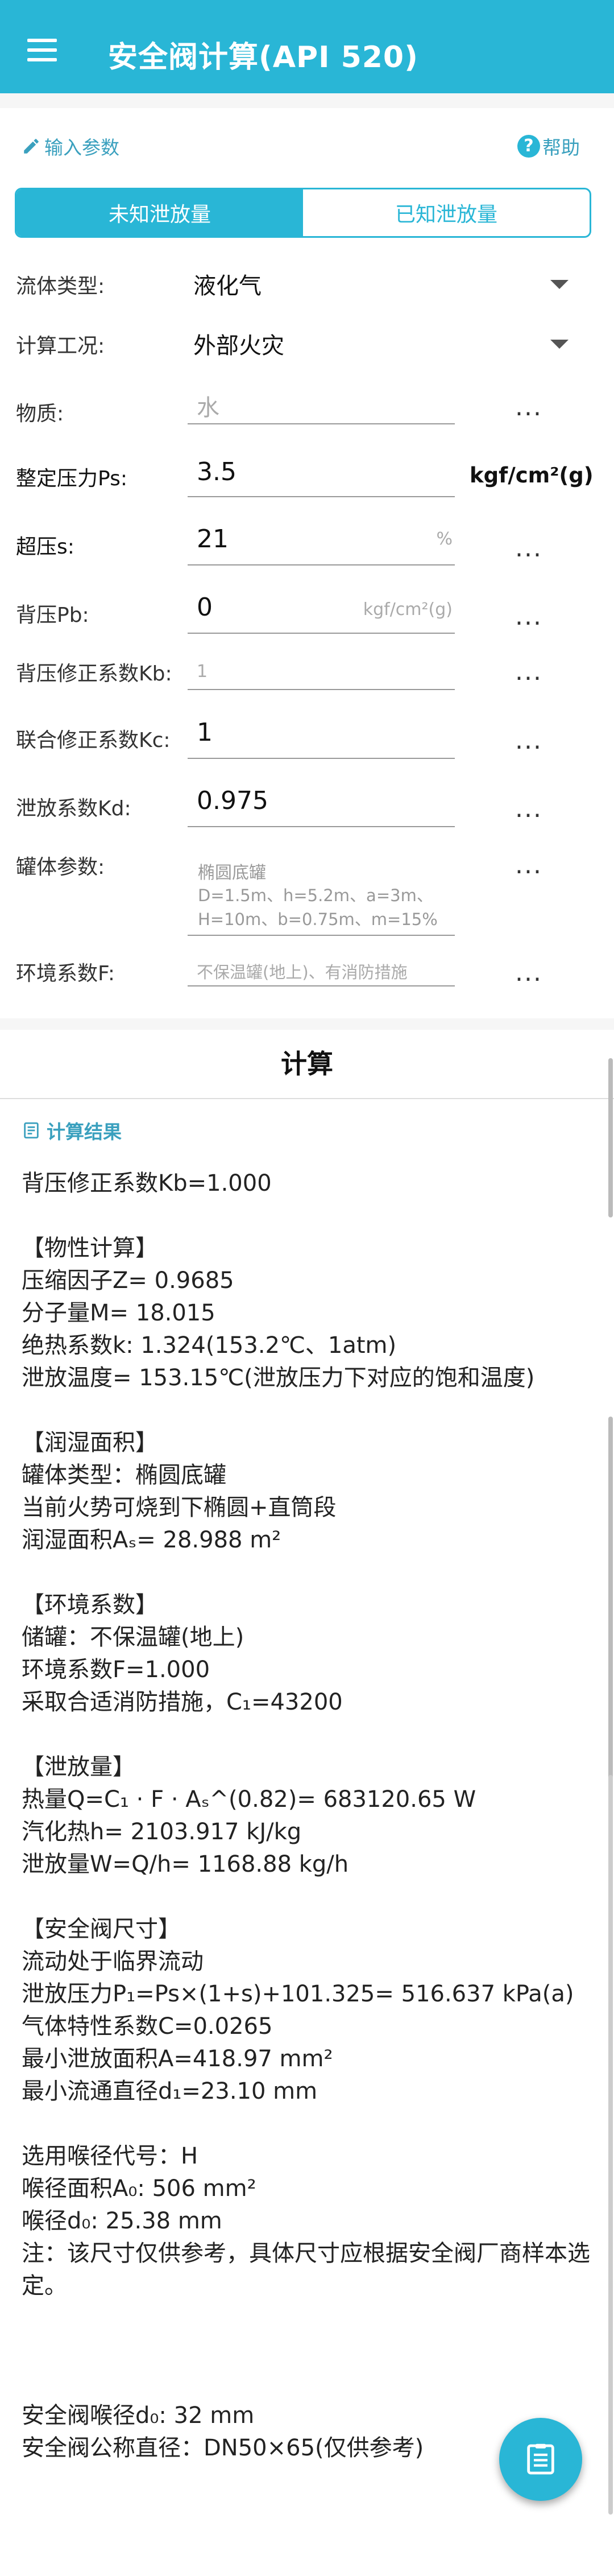 This screenshot has height=2576, width=614. What do you see at coordinates (60, 347) in the screenshot?
I see `condition-label: 计算工况:` at bounding box center [60, 347].